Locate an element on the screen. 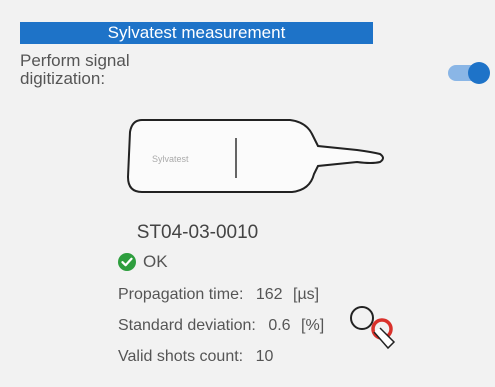 The width and height of the screenshot is (495, 387). standard-deviation-unit: [%] is located at coordinates (313, 325).